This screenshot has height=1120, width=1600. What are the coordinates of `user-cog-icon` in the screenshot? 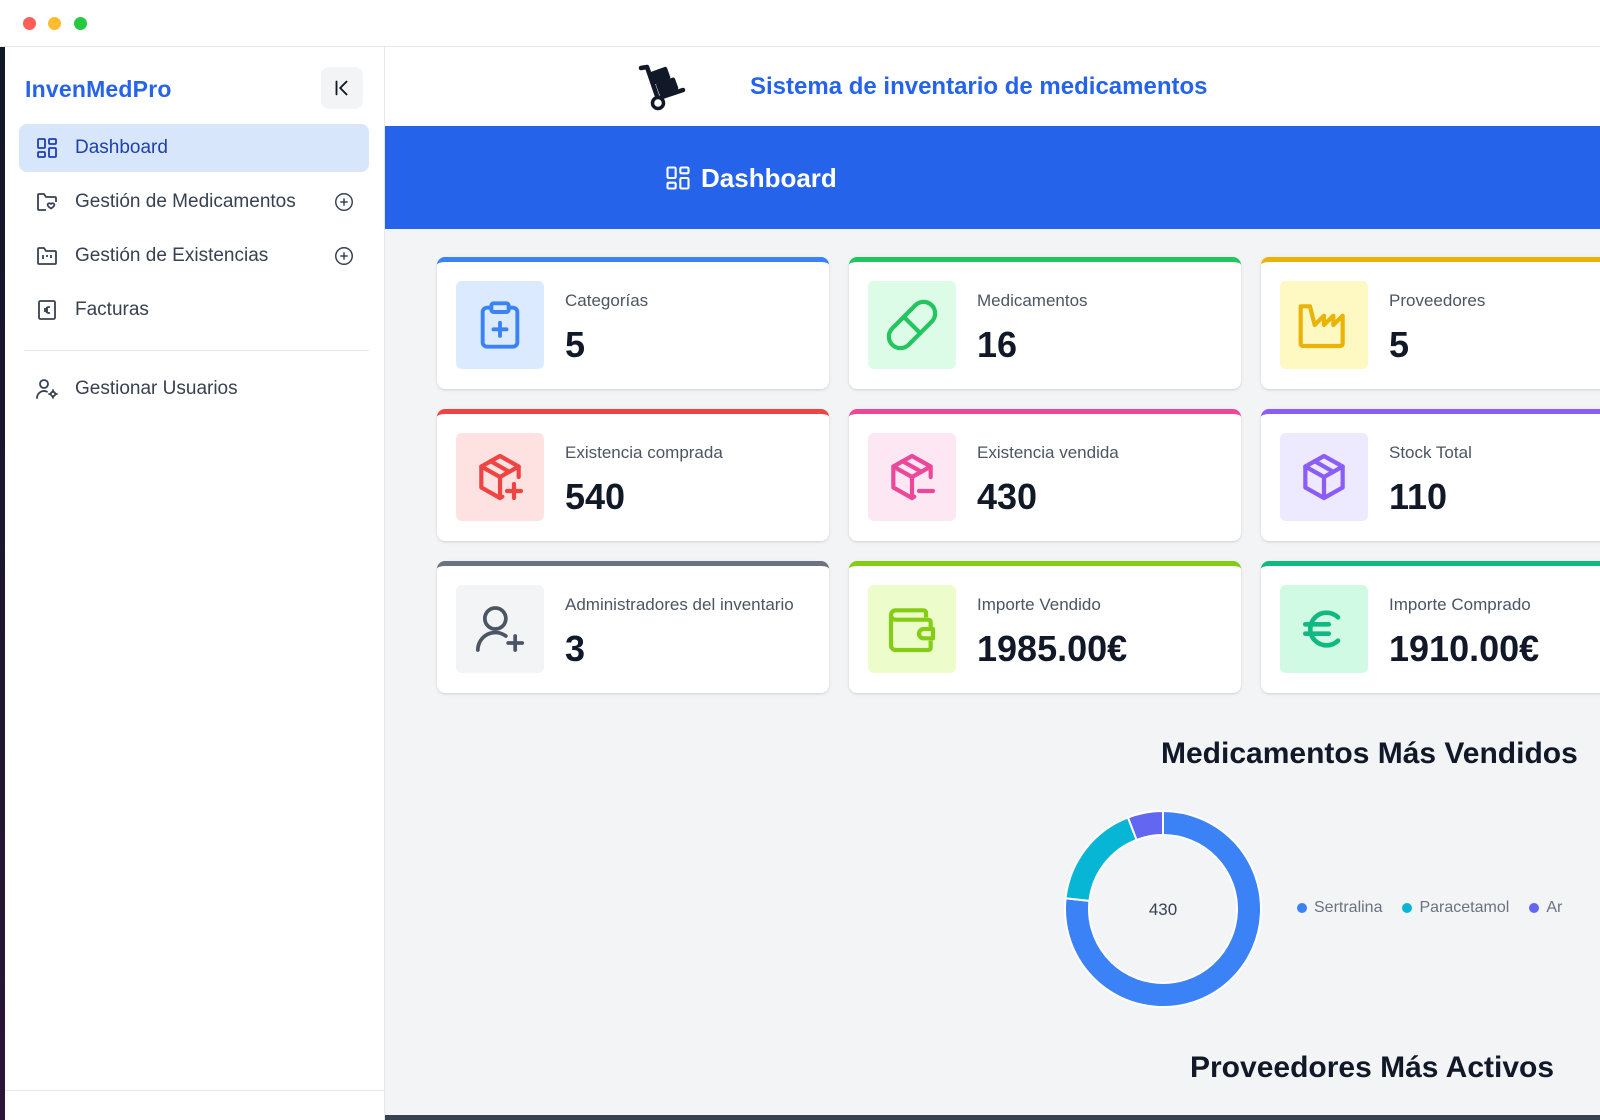 It's located at (47, 389).